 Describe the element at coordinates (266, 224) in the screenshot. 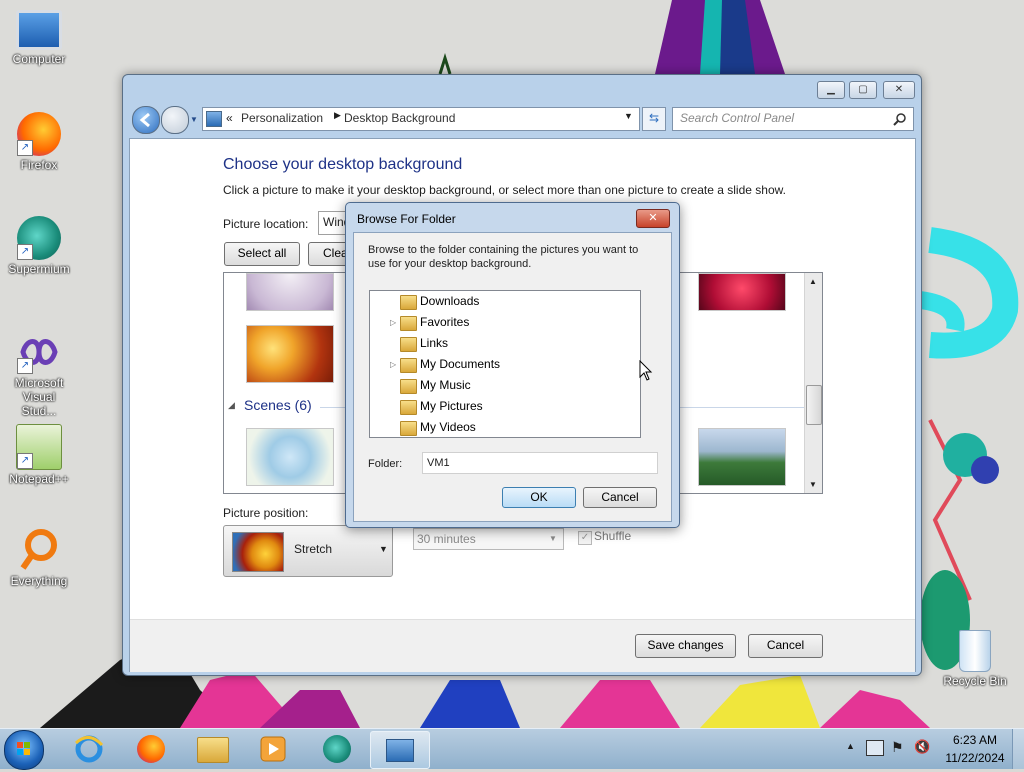

I see `picture-location-label: Picture location:` at that location.